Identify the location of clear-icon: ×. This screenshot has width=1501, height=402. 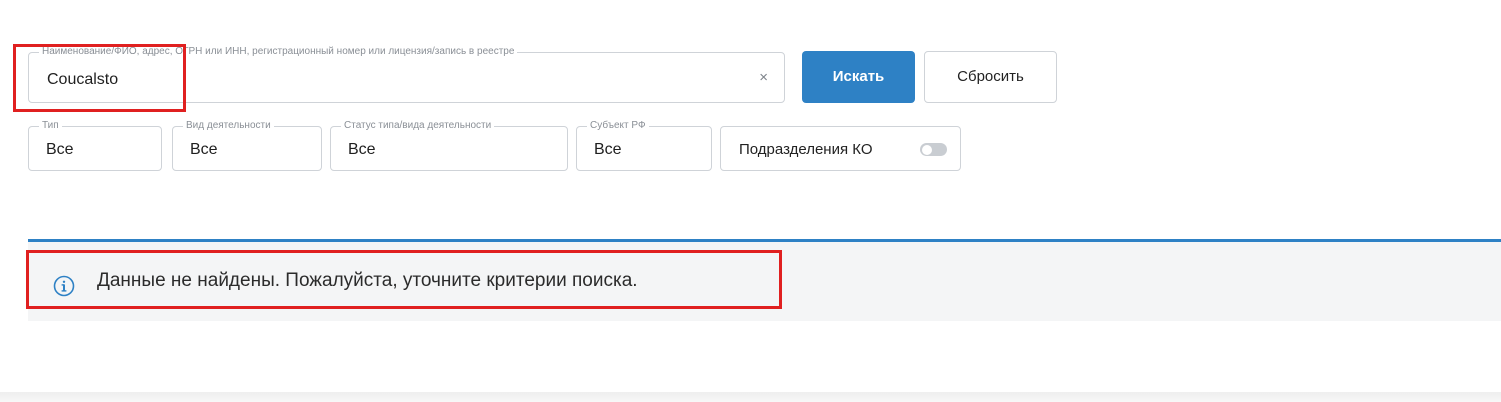
(763, 78).